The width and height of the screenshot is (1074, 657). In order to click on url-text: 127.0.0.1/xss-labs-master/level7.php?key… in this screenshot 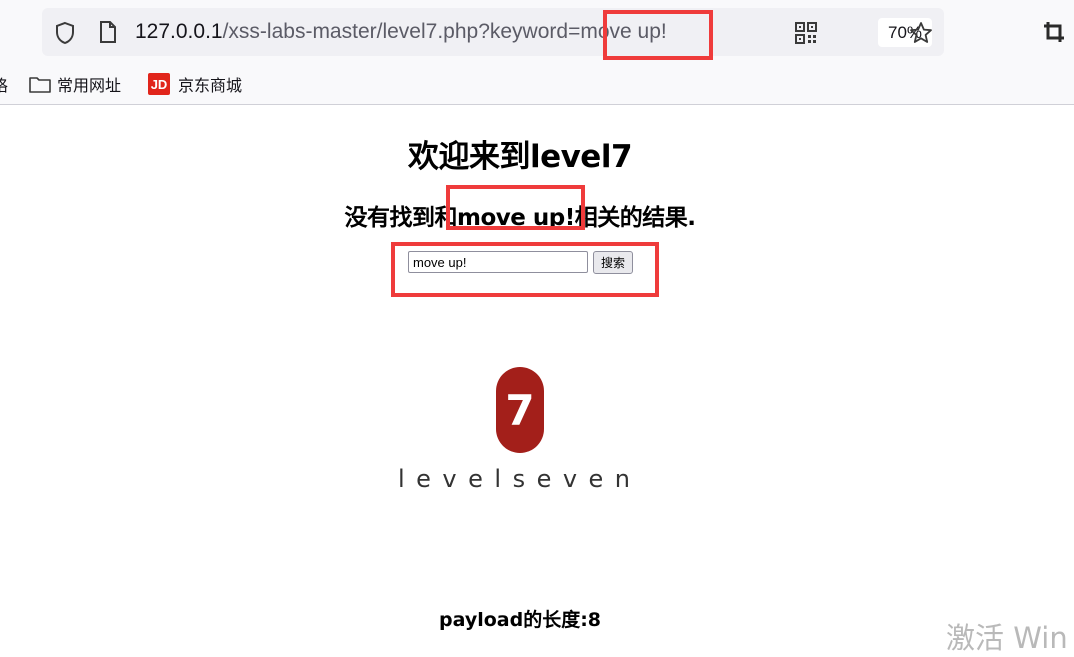, I will do `click(401, 32)`.